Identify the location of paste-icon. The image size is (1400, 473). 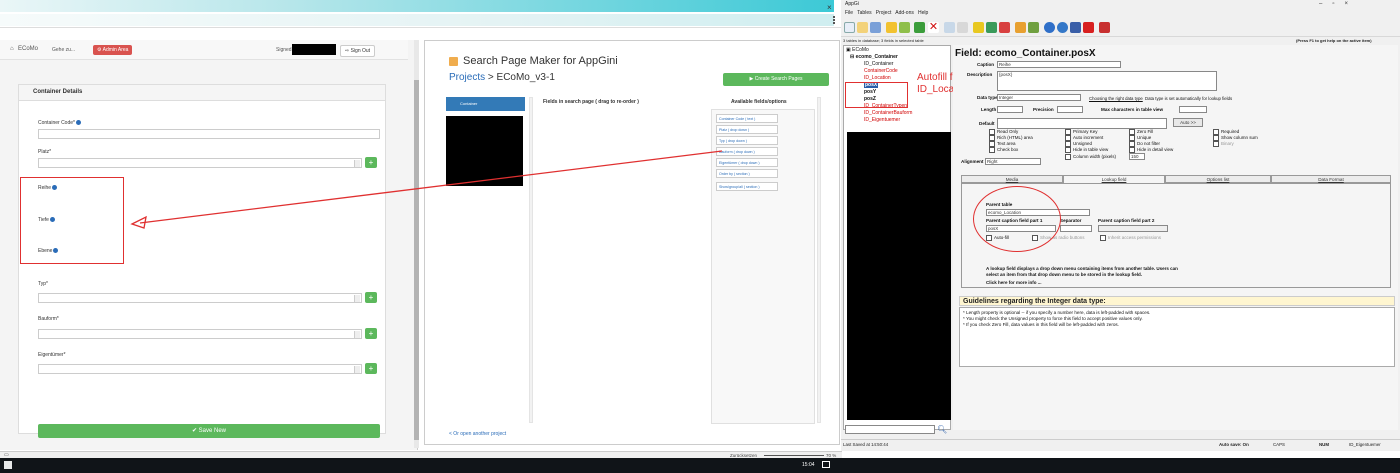
(962, 27).